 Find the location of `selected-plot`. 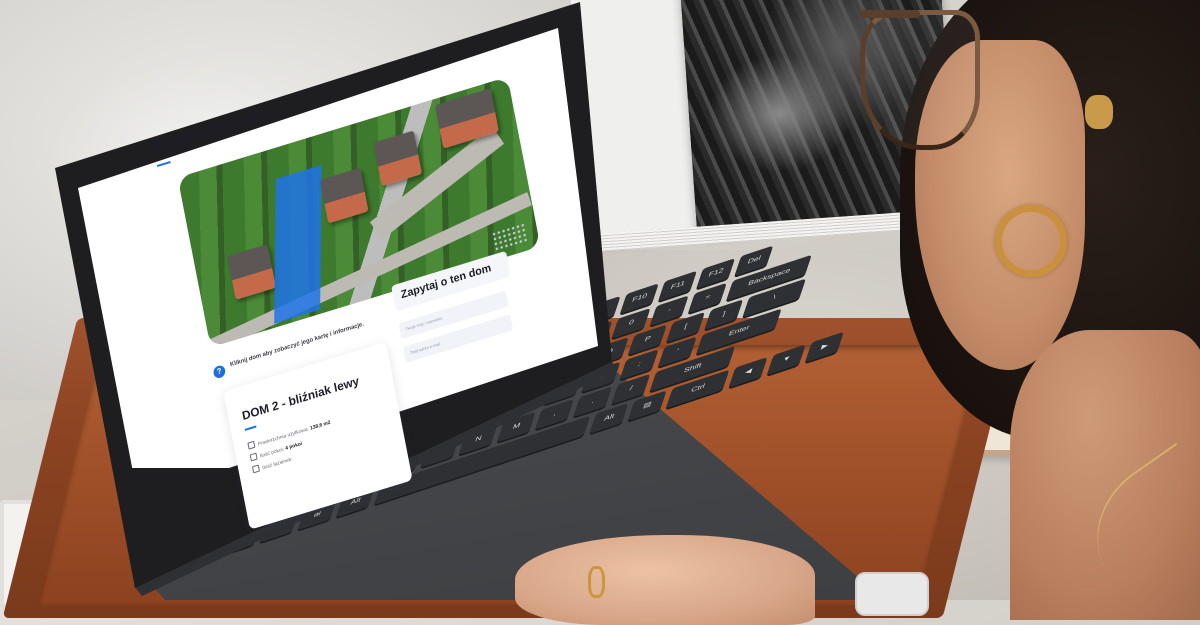

selected-plot is located at coordinates (298, 244).